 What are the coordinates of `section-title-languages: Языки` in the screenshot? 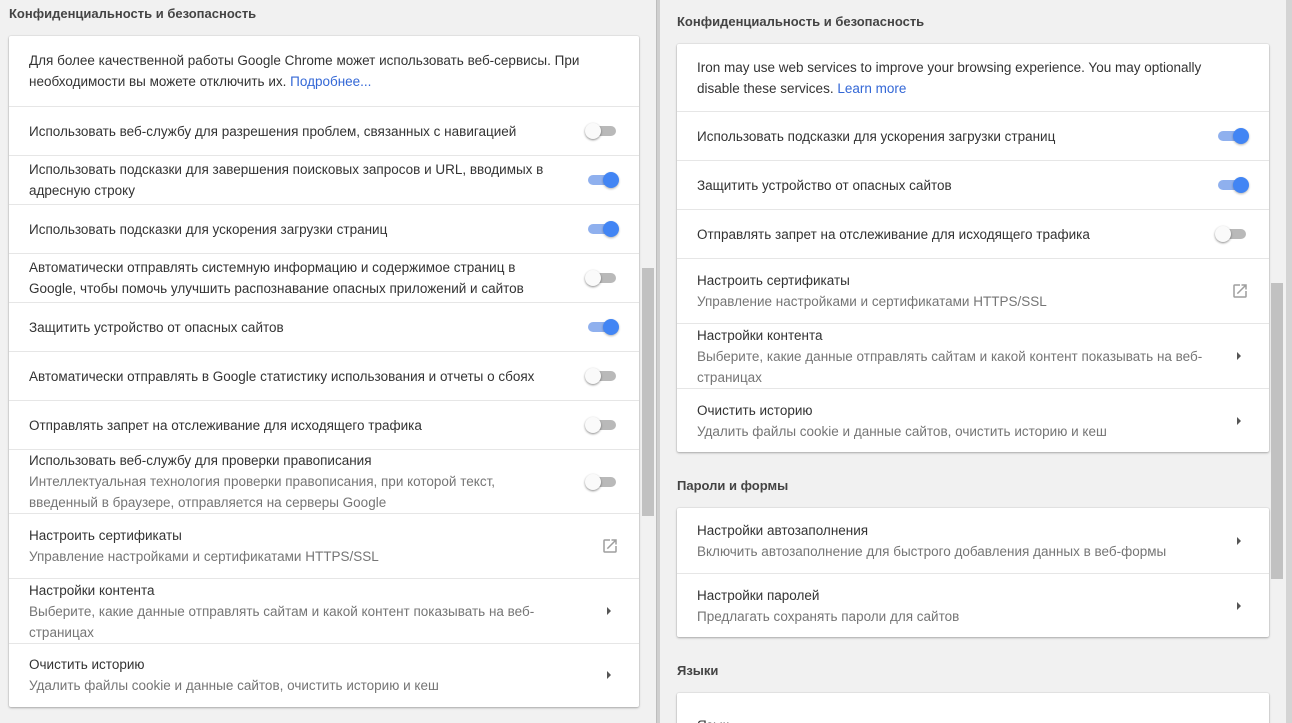 It's located at (698, 670).